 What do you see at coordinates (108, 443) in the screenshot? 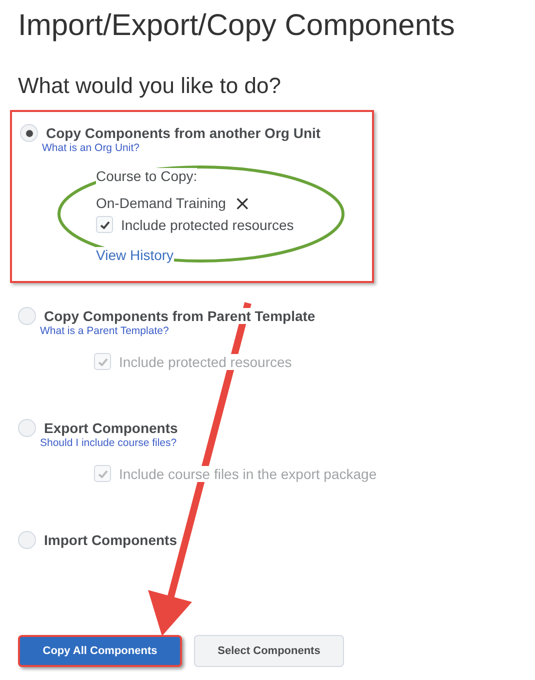
I see `help-link: Should I include course files?` at bounding box center [108, 443].